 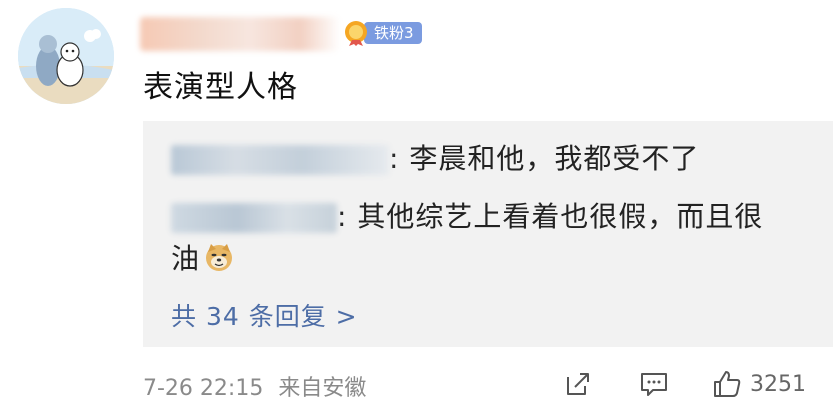 I want to click on share-icon, so click(x=578, y=384).